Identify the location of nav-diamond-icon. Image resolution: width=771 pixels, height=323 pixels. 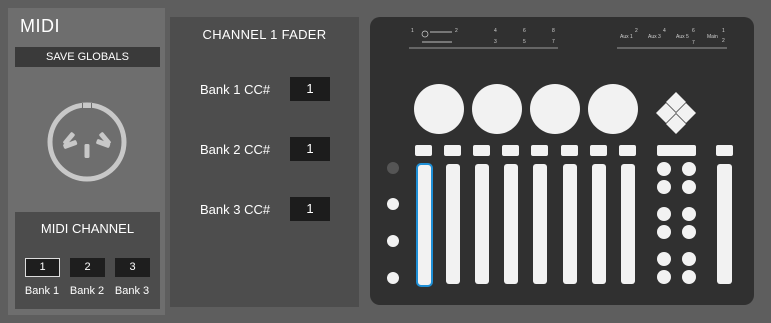
(676, 113).